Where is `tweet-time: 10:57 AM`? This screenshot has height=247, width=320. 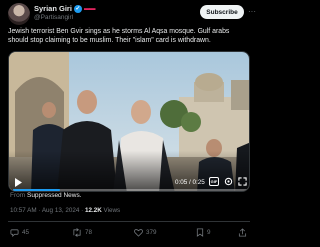 tweet-time: 10:57 AM is located at coordinates (23, 210).